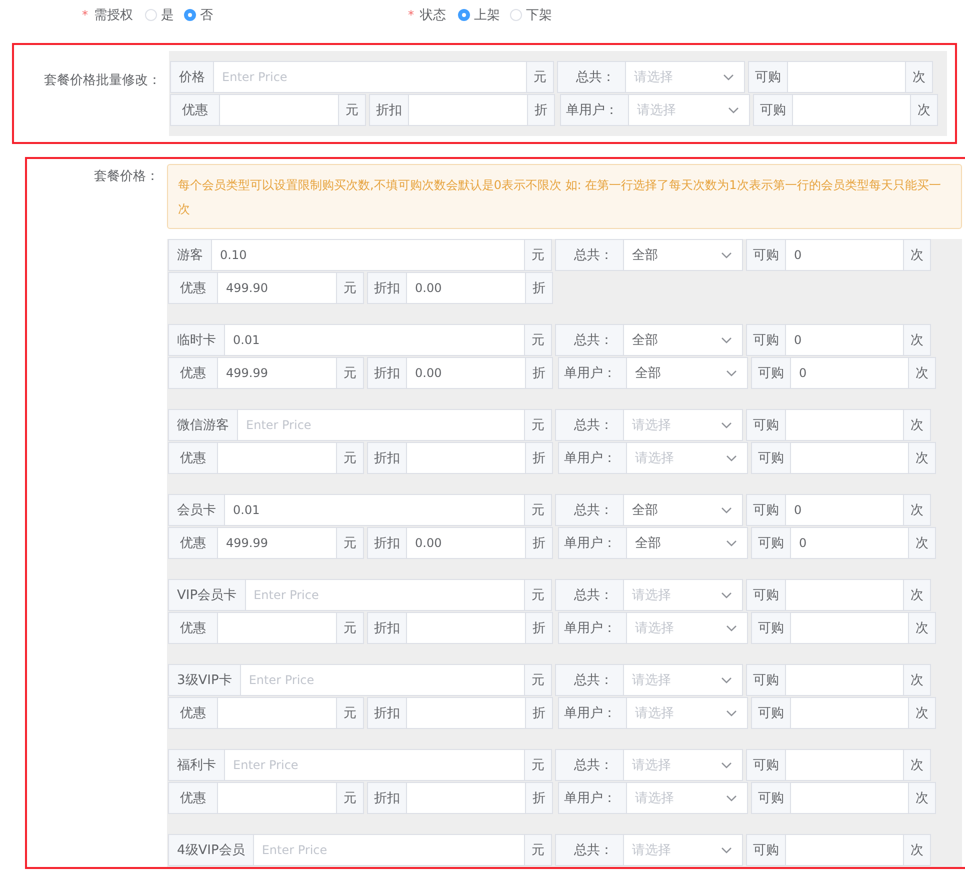 This screenshot has width=965, height=872. What do you see at coordinates (277, 288) in the screenshot?
I see `input-field: 499.90` at bounding box center [277, 288].